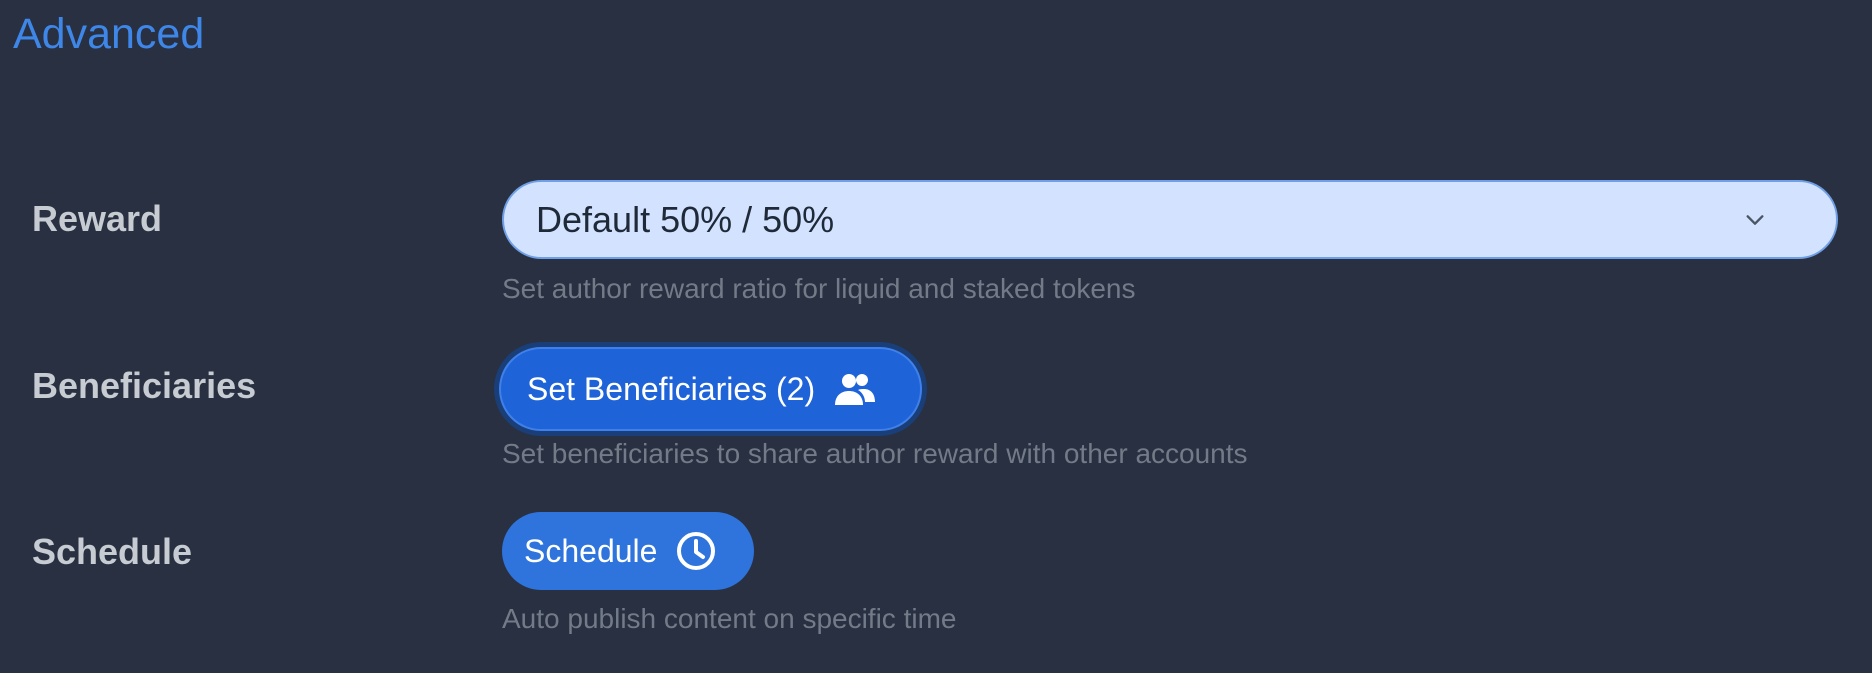  I want to click on schedule-help-text: Auto publish content on specific time, so click(729, 618).